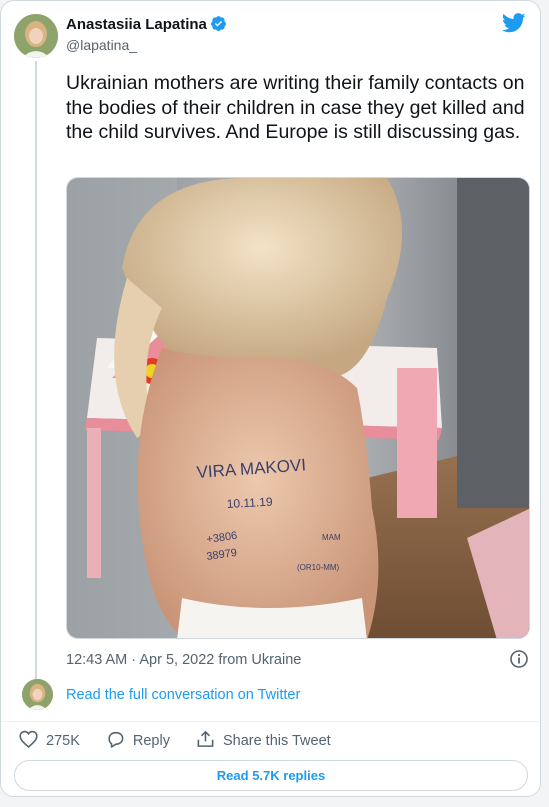 The height and width of the screenshot is (807, 549). I want to click on tweet-actions: 275K Reply Share this Tweet, so click(188, 741).